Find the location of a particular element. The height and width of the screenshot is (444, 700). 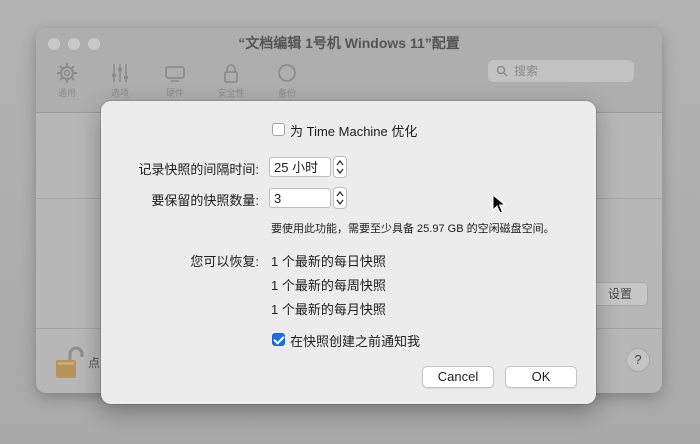

interval-field: 25 小时 is located at coordinates (300, 167).